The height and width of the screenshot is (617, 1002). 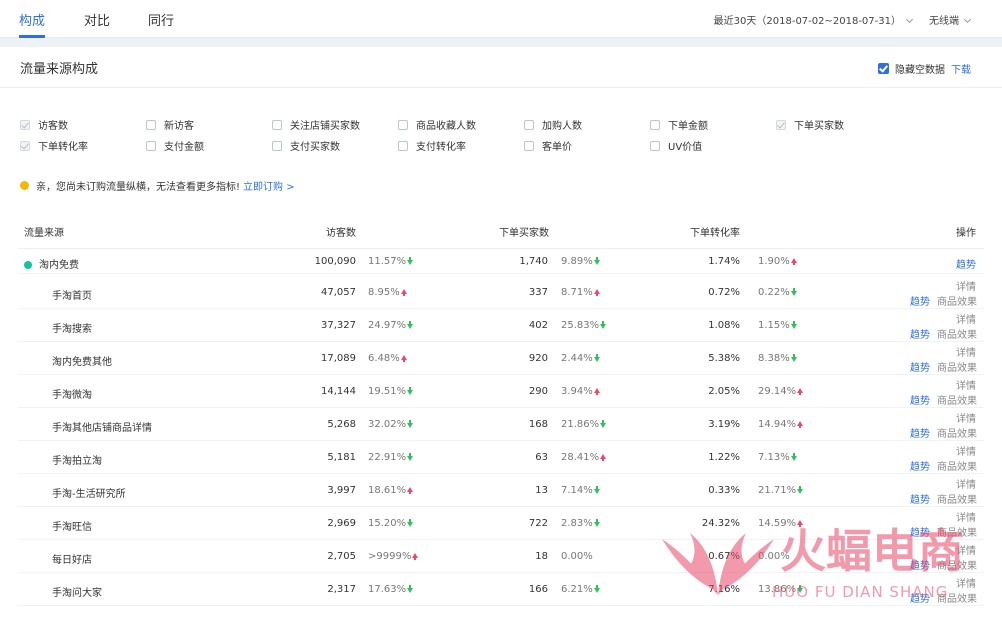 I want to click on metric-label: 客单价, so click(x=557, y=147).